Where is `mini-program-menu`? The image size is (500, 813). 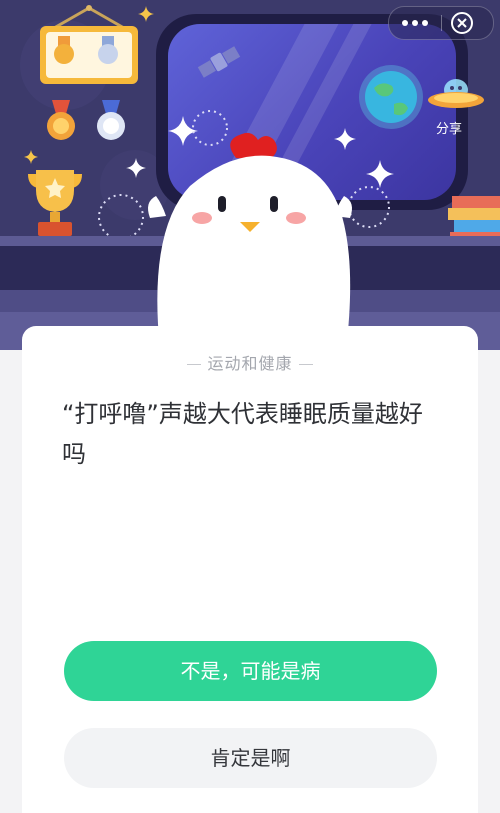
mini-program-menu is located at coordinates (441, 23).